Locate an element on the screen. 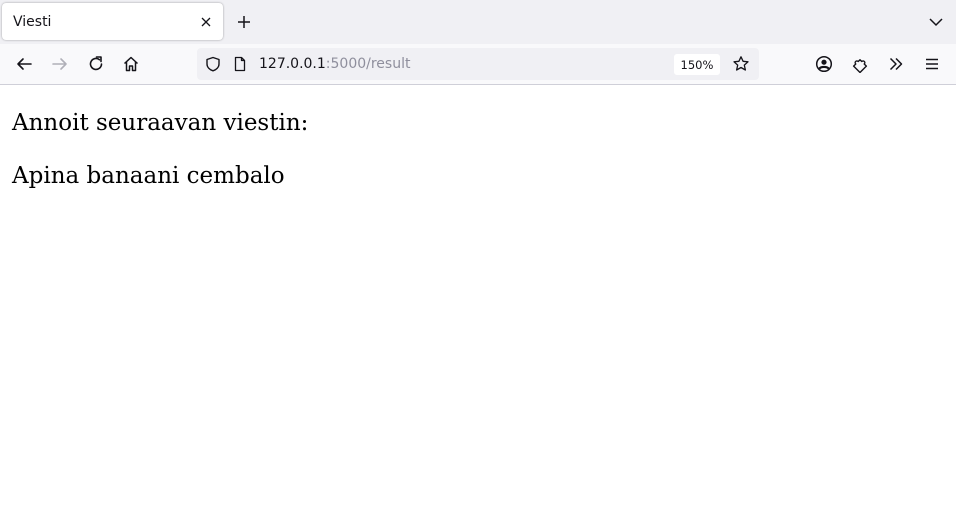 The height and width of the screenshot is (510, 956). chevron-down-icon is located at coordinates (936, 22).